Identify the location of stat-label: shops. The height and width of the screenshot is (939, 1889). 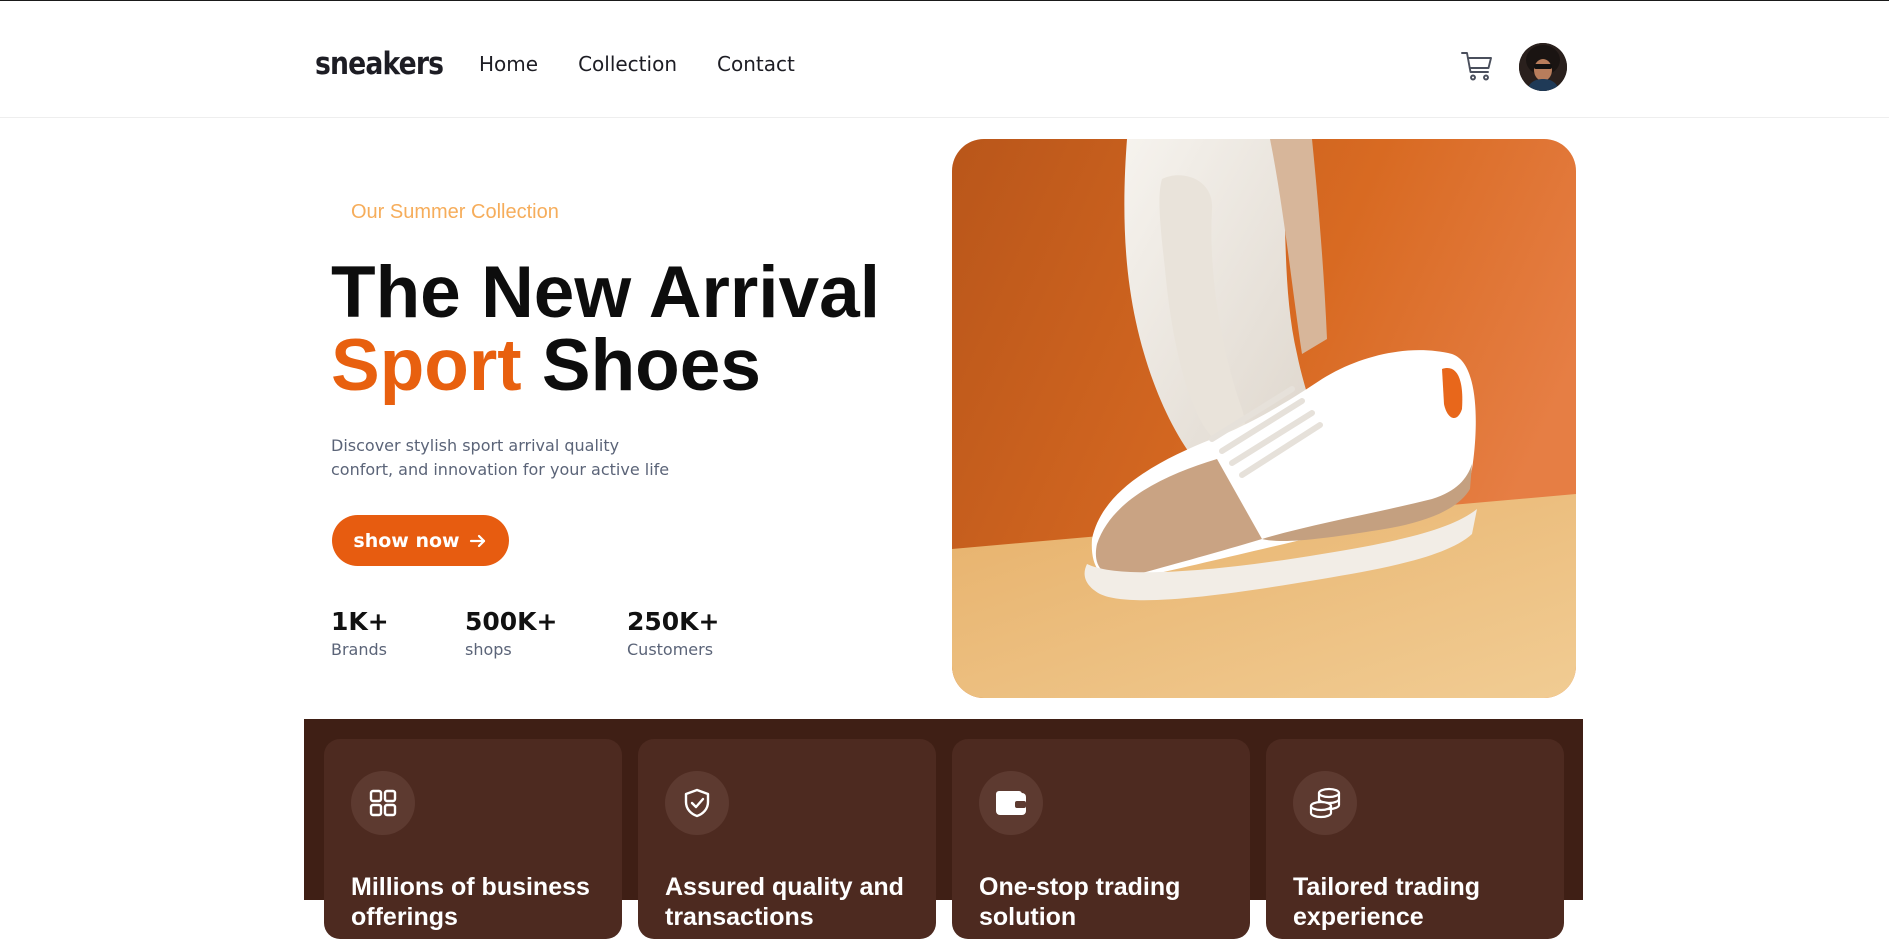
(488, 649).